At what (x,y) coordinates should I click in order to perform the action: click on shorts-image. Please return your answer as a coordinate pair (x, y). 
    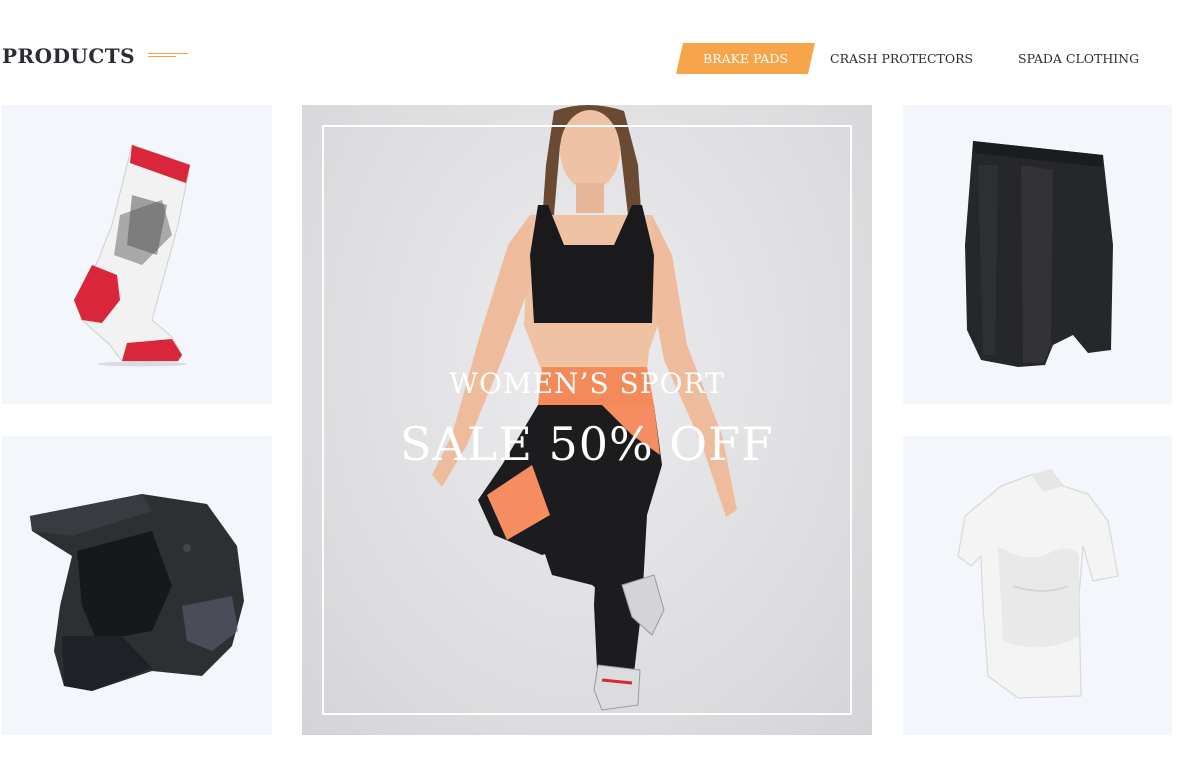
    Looking at the image, I should click on (1039, 254).